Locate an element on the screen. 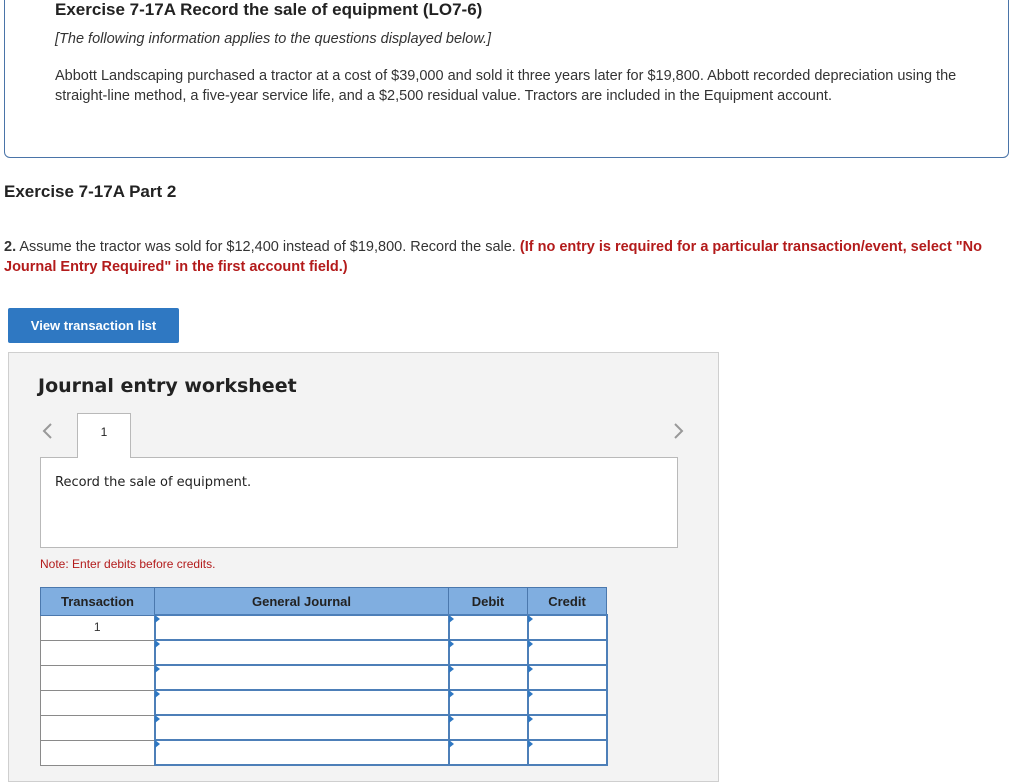 The height and width of the screenshot is (782, 1024). chevron-right-icon is located at coordinates (678, 431).